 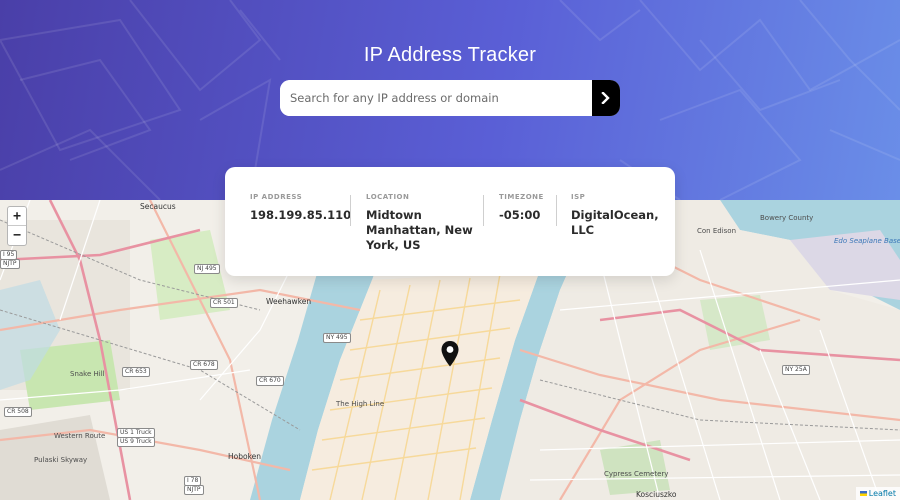 I want to click on map-label: Bowery County, so click(x=787, y=218).